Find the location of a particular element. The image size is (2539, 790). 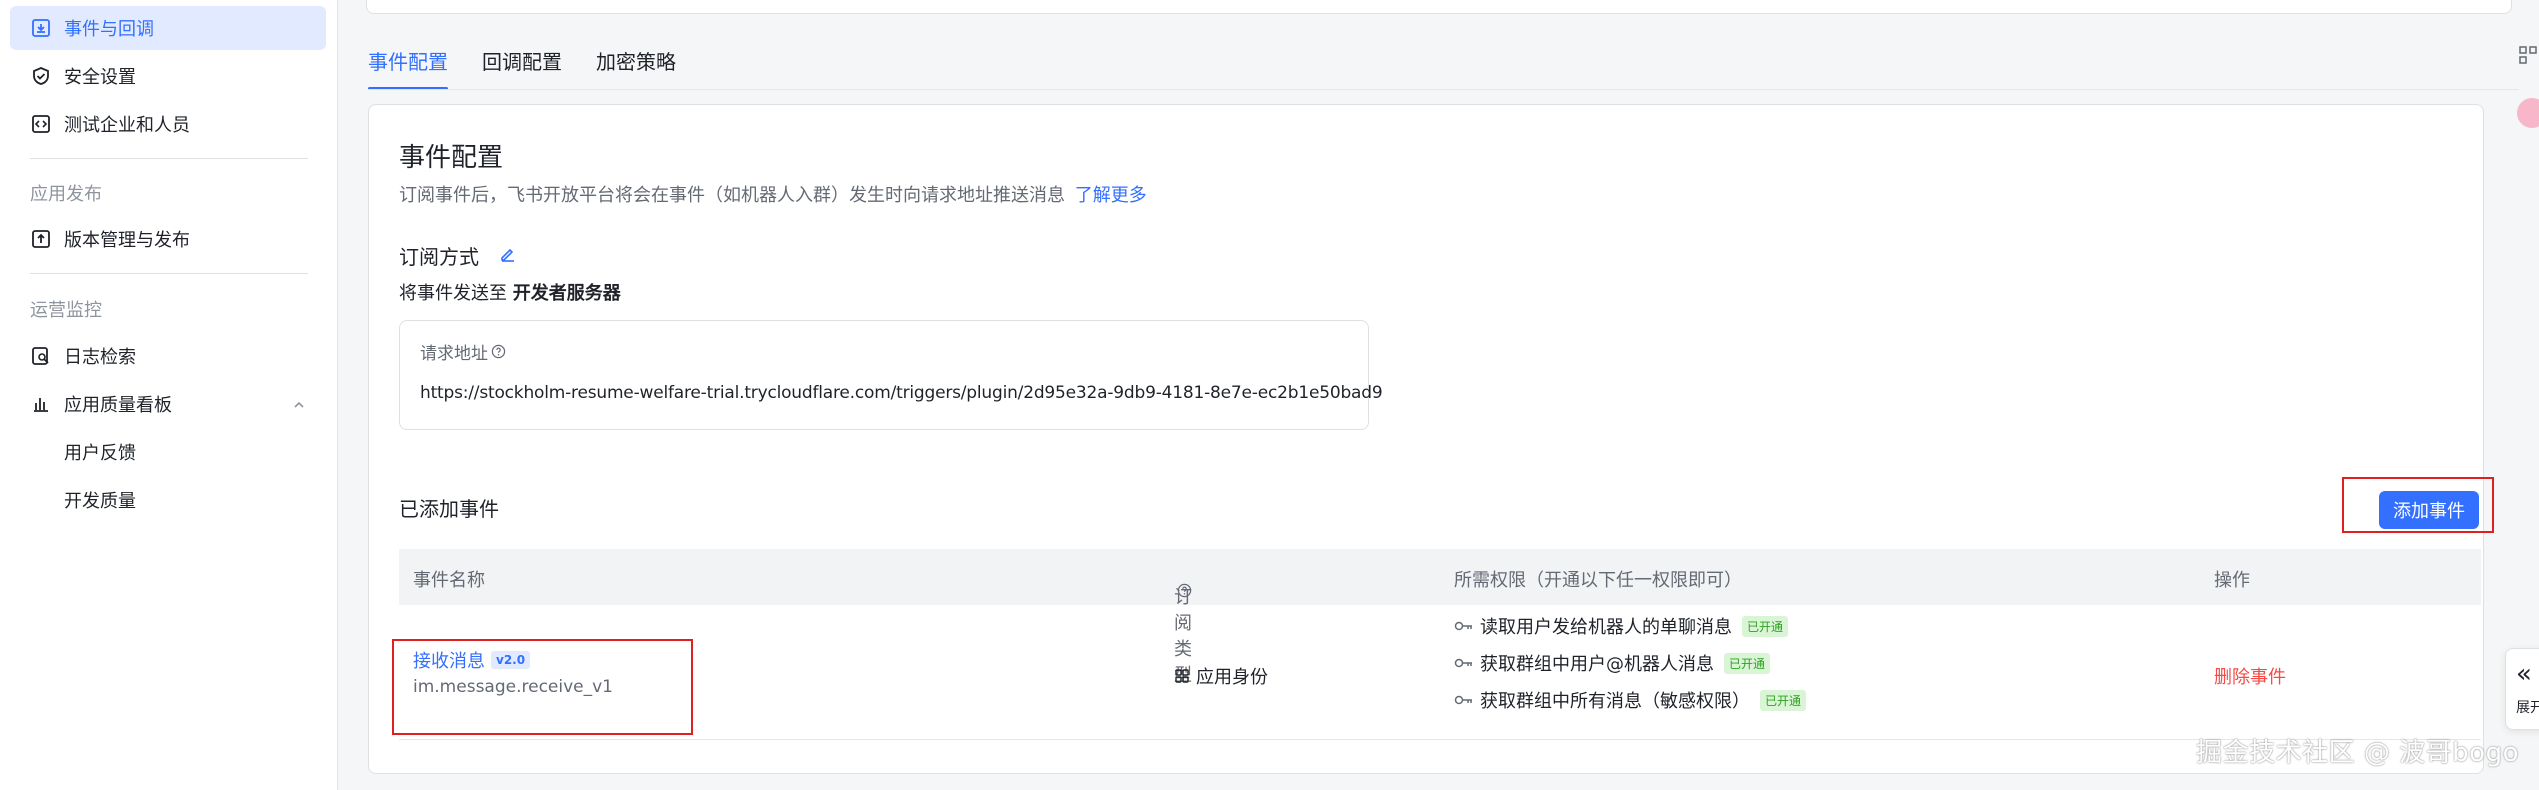

add-event-button: 添加事件 is located at coordinates (2429, 510).